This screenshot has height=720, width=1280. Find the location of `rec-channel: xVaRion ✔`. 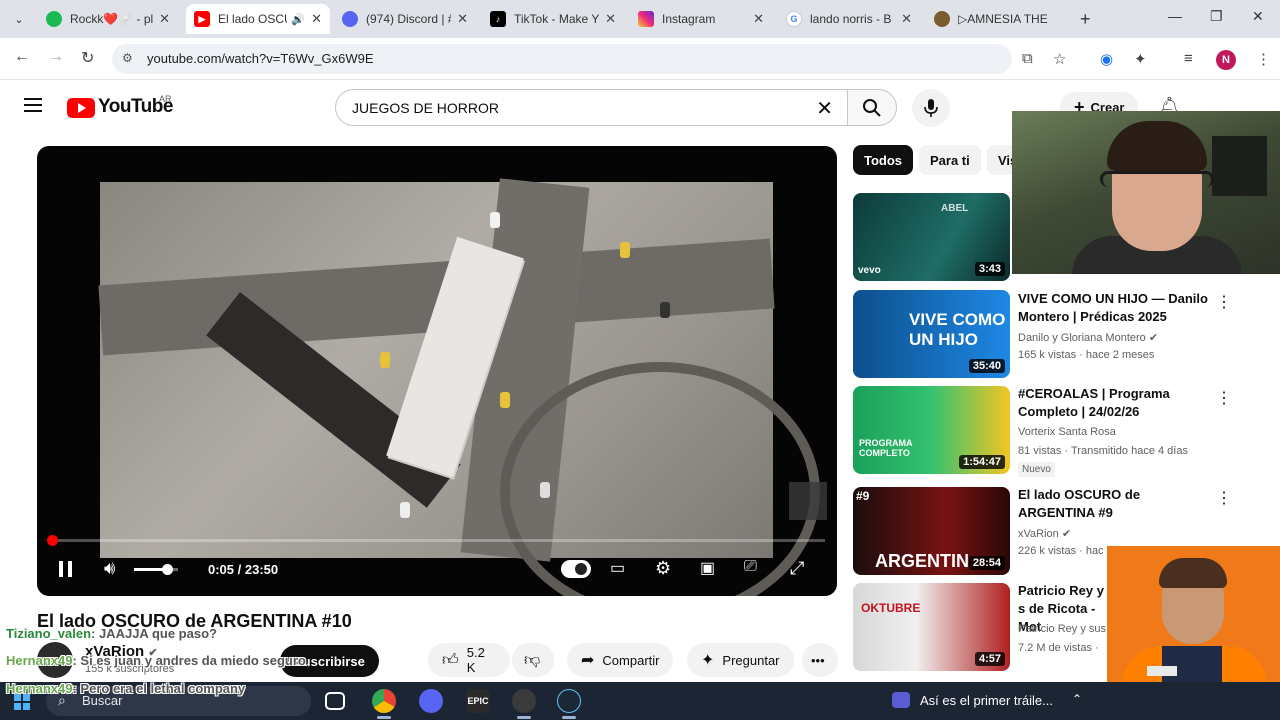

rec-channel: xVaRion ✔ is located at coordinates (1115, 533).